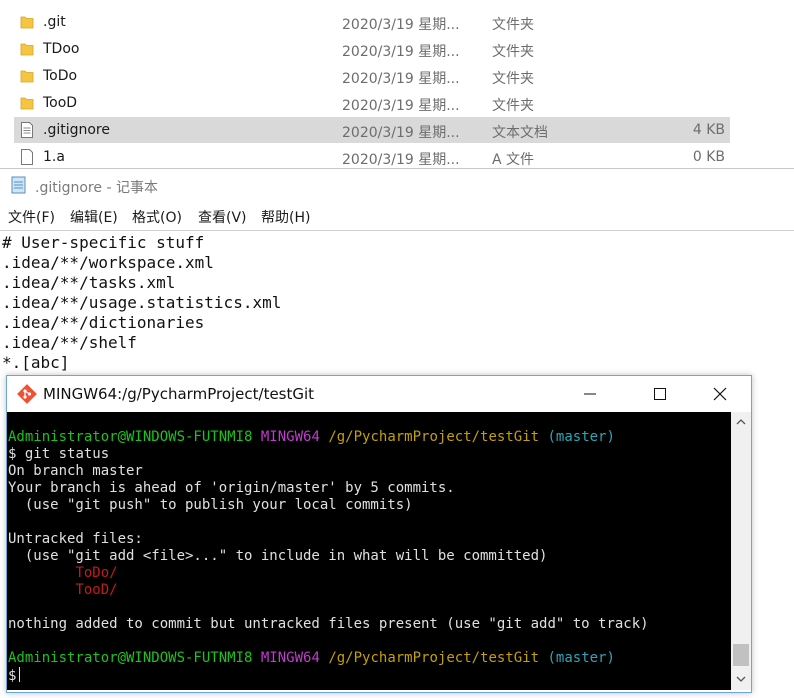  I want to click on text-line: # User-specific stuff, so click(103, 242).